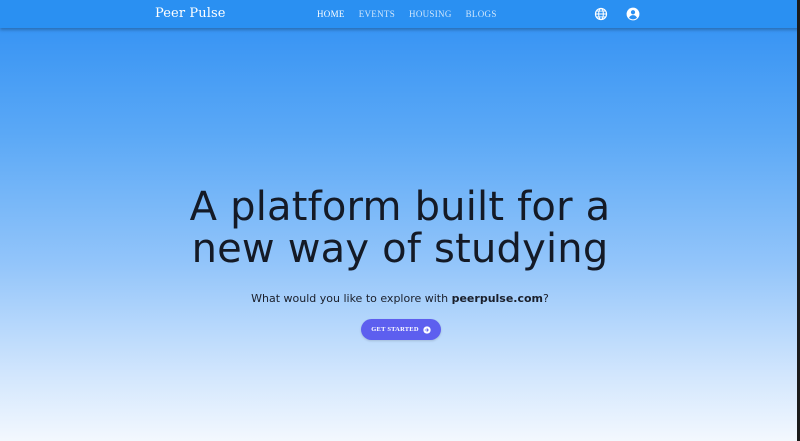 This screenshot has height=441, width=800. What do you see at coordinates (351, 298) in the screenshot?
I see `hero-subtitle-prefix: What would you like to explore with` at bounding box center [351, 298].